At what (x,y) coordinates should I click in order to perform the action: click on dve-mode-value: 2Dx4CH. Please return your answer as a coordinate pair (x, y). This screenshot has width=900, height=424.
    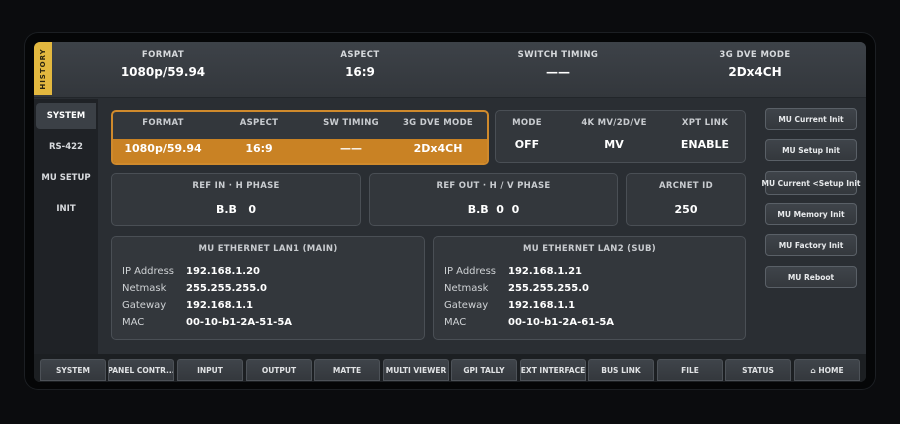
    Looking at the image, I should click on (438, 148).